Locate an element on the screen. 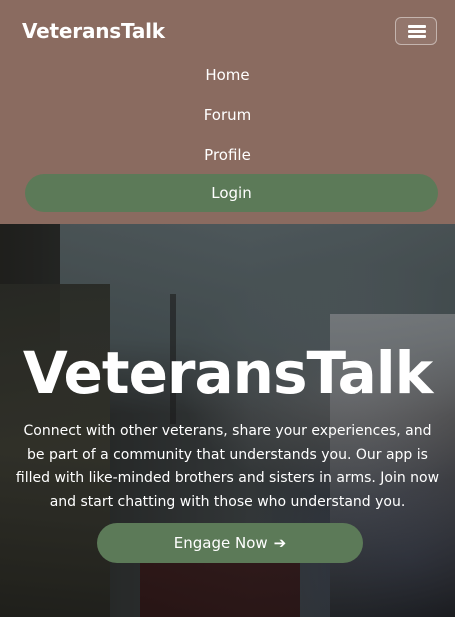 The image size is (455, 617). arrow-right-icon: ➔ is located at coordinates (280, 543).